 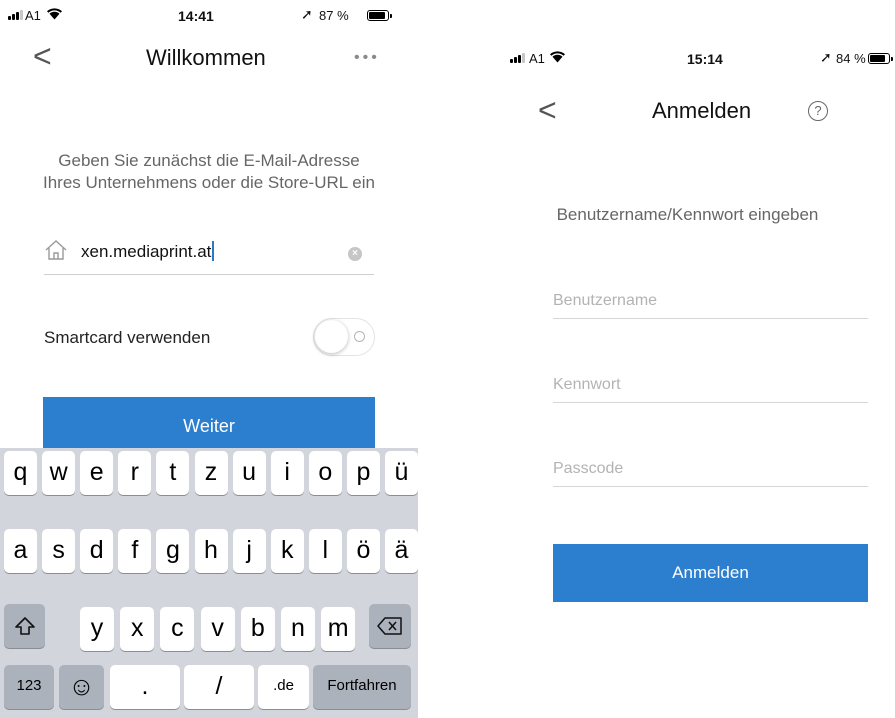 What do you see at coordinates (818, 111) in the screenshot?
I see `help-icon: ?` at bounding box center [818, 111].